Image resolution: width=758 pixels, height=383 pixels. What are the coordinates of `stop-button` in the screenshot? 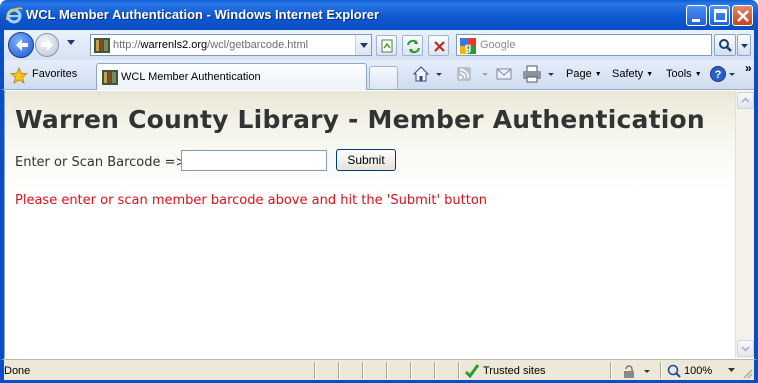 It's located at (438, 45).